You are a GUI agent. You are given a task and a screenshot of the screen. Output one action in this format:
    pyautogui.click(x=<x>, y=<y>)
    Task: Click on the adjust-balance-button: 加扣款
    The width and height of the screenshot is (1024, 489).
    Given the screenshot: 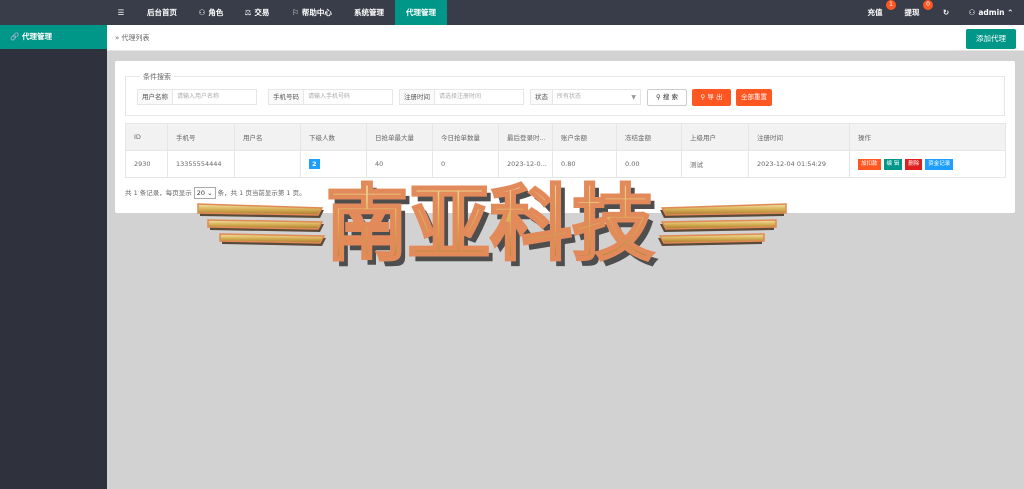 What is the action you would take?
    pyautogui.click(x=869, y=164)
    